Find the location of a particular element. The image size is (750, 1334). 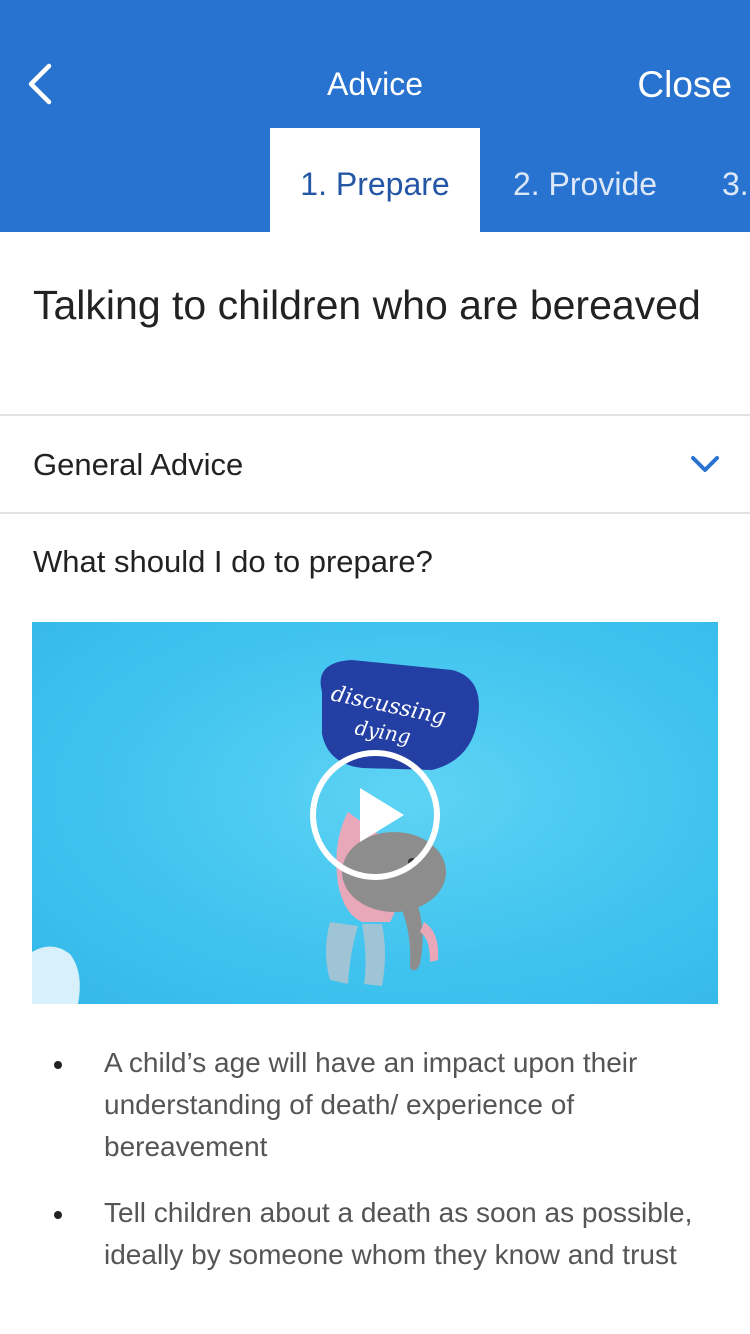

close-button: Close is located at coordinates (684, 85).